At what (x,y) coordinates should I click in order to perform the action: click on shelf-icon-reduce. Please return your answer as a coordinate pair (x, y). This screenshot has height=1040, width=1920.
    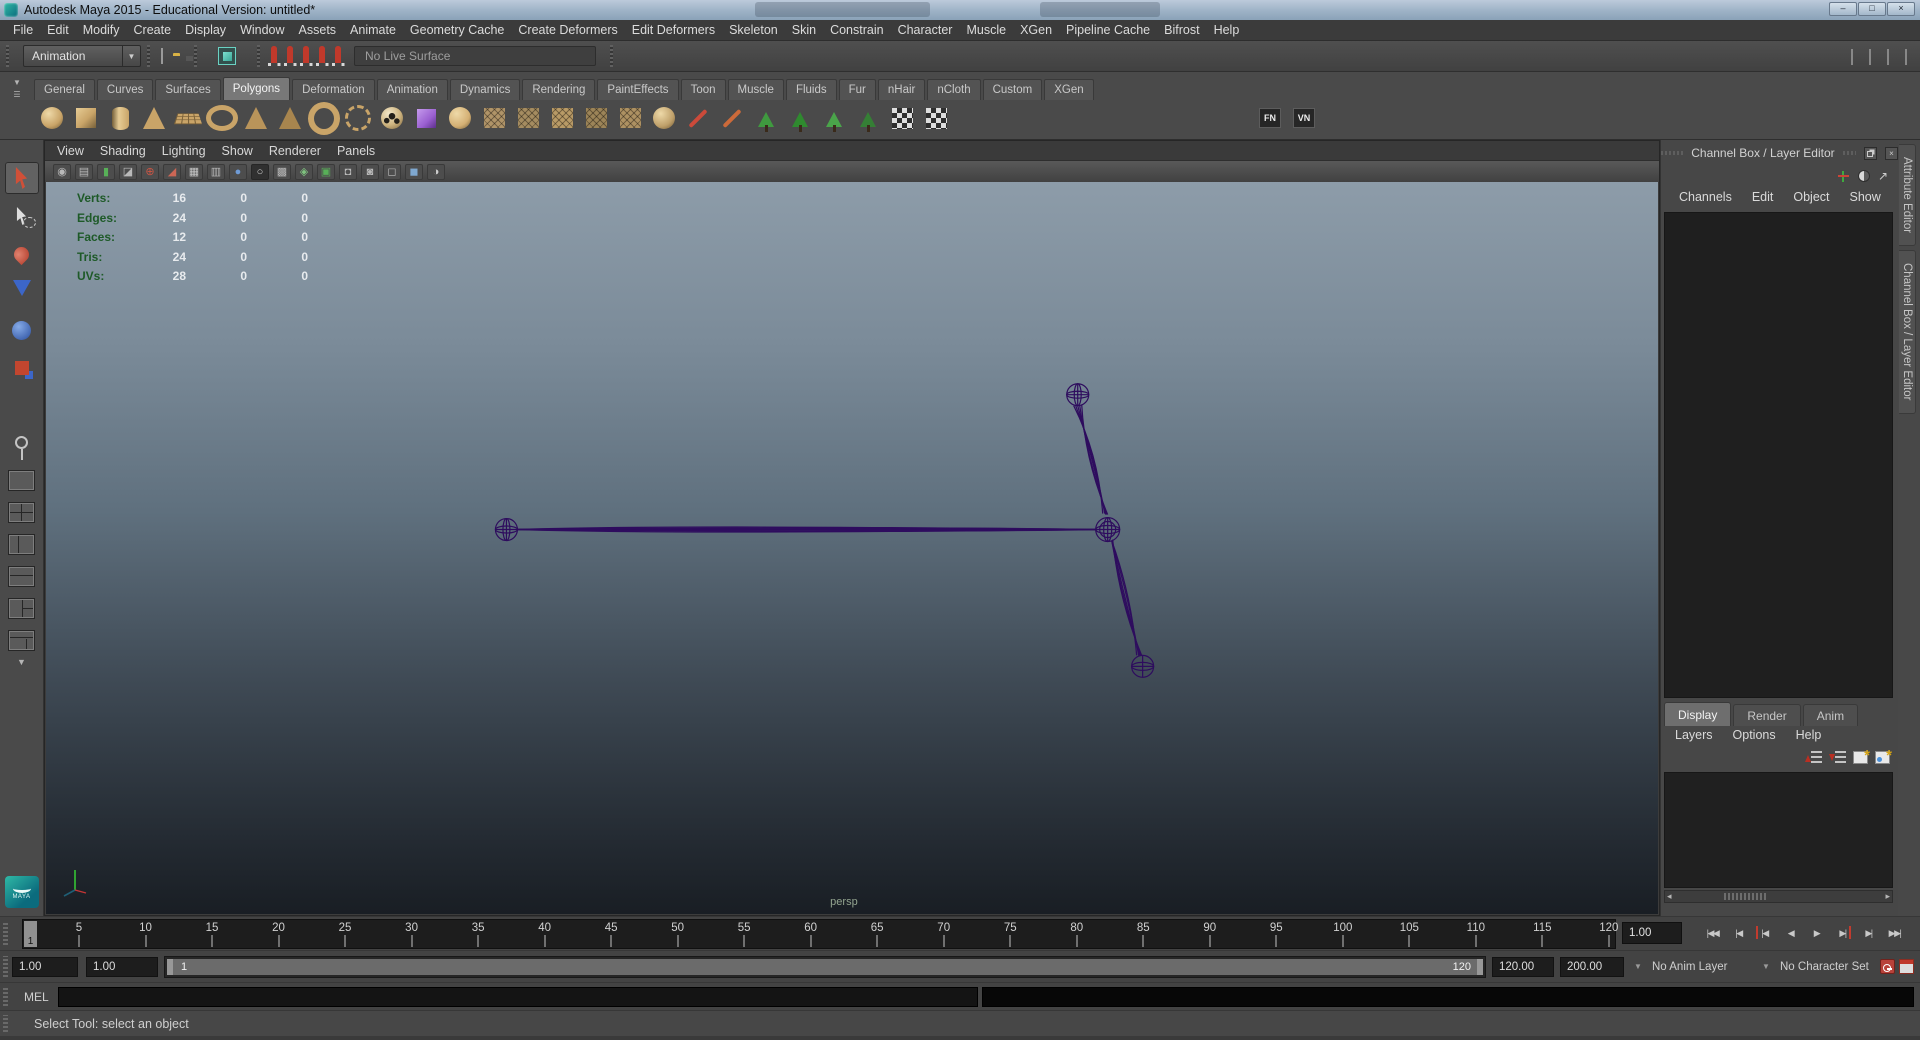
    Looking at the image, I should click on (698, 118).